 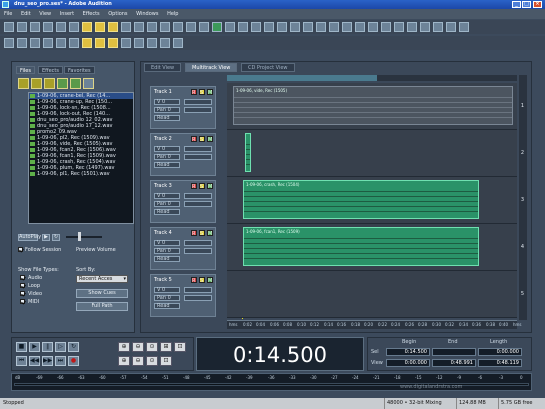 What do you see at coordinates (167, 298) in the screenshot?
I see `pan-field: Pan 0` at bounding box center [167, 298].